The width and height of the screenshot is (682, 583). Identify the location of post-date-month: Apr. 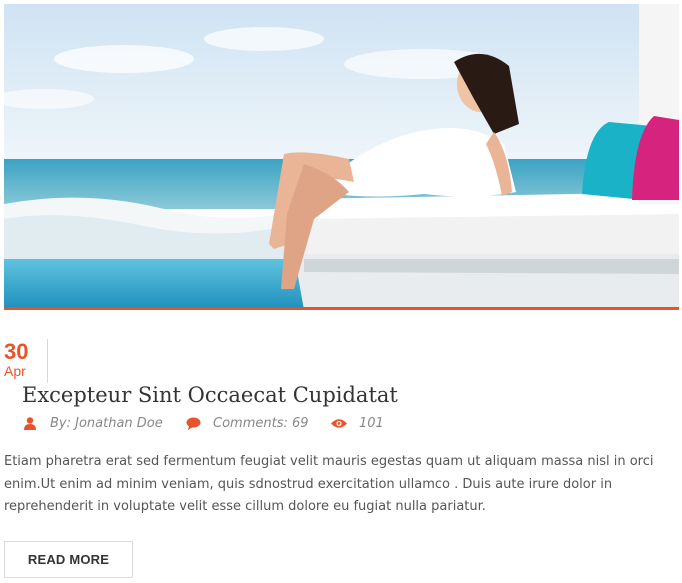
(15, 371).